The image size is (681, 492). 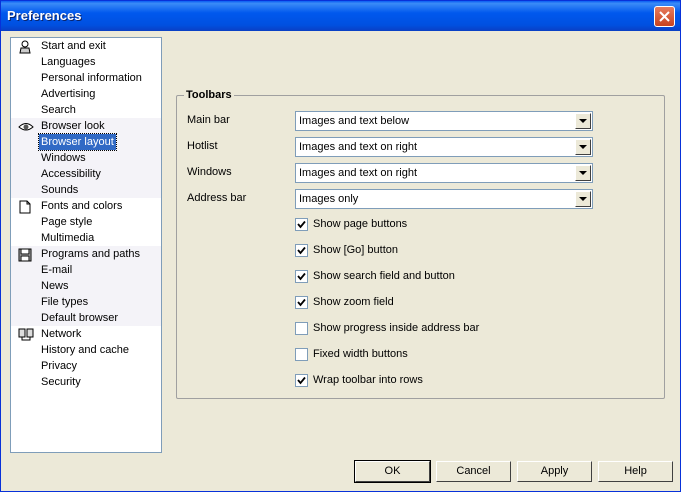 What do you see at coordinates (360, 224) in the screenshot?
I see `option-checkbox-label: Show page buttons` at bounding box center [360, 224].